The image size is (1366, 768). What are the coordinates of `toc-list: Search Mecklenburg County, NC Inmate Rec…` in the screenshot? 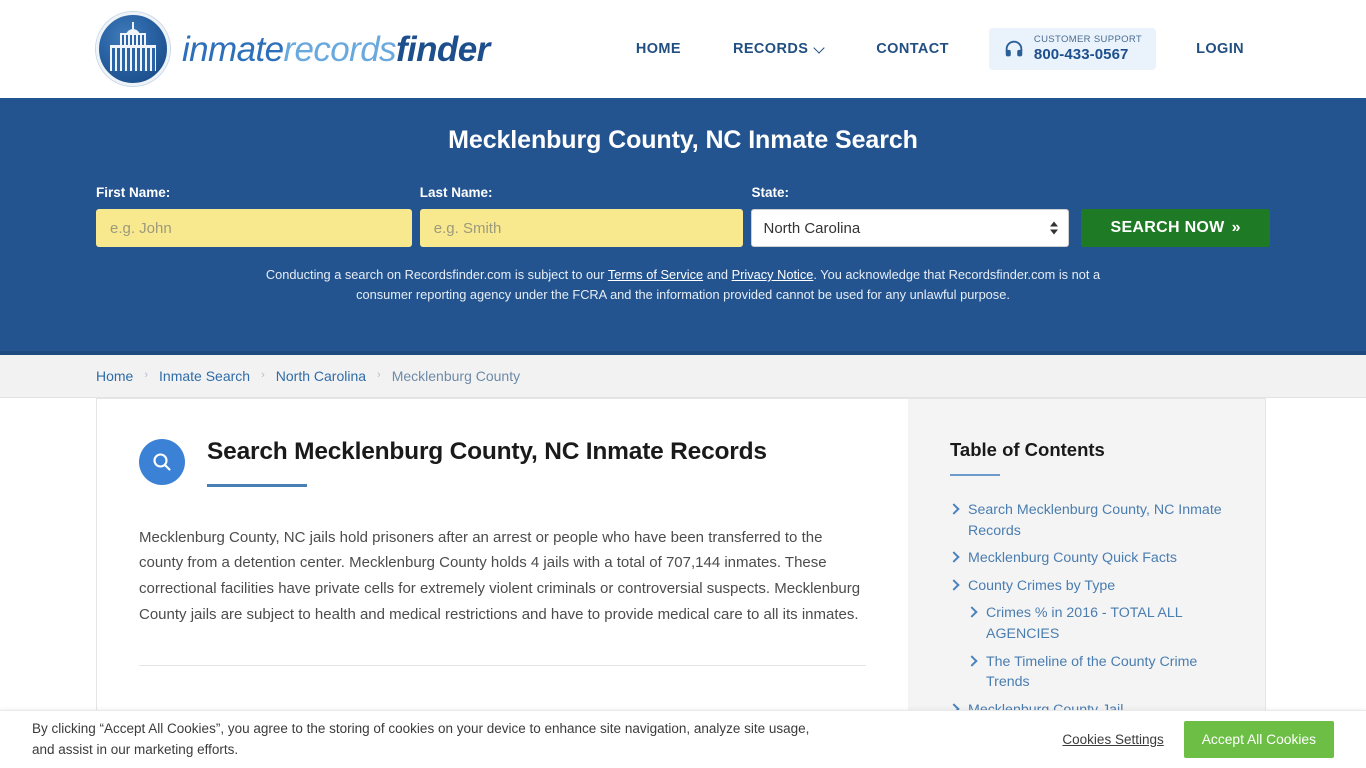 It's located at (1092, 610).